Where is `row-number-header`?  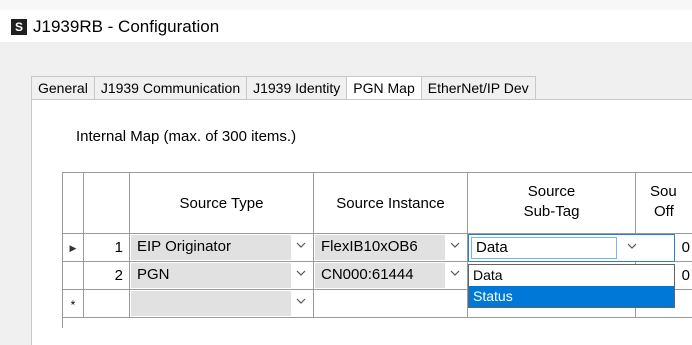
row-number-header is located at coordinates (107, 203).